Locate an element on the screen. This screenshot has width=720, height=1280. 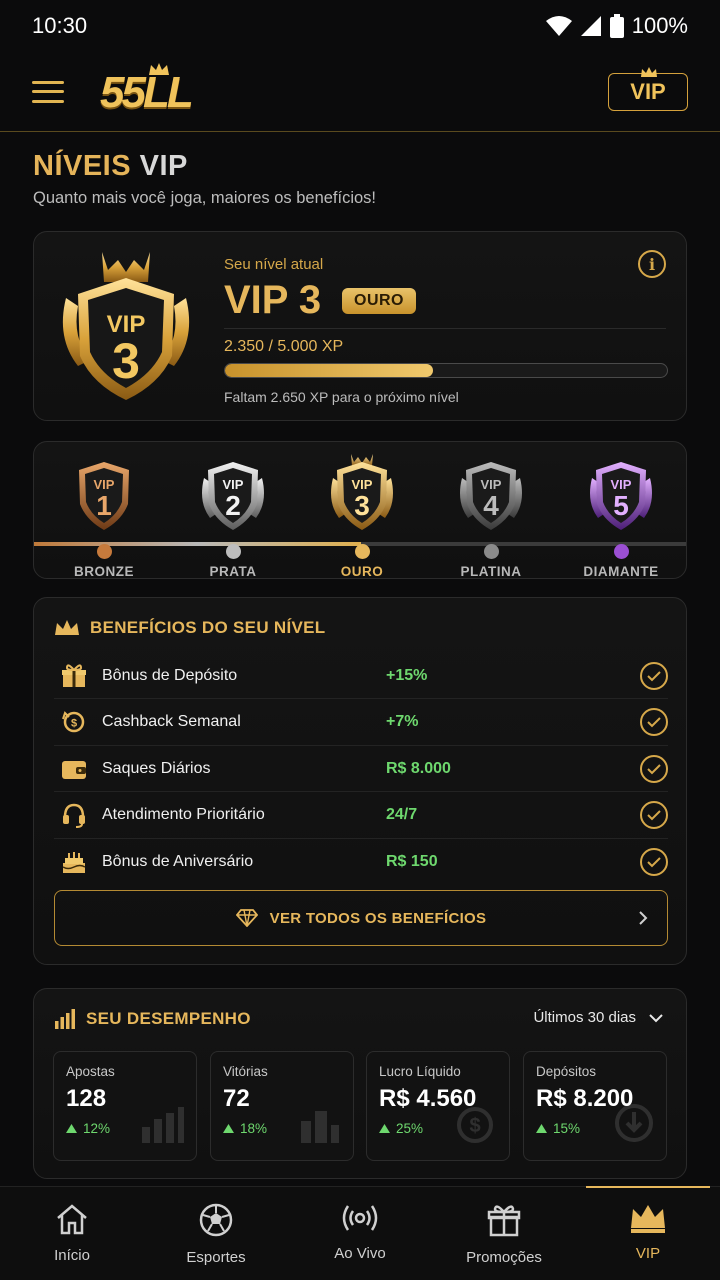
bottom-navigation: Início Esportes Ao Vivo Promoções VIP is located at coordinates (360, 1233).